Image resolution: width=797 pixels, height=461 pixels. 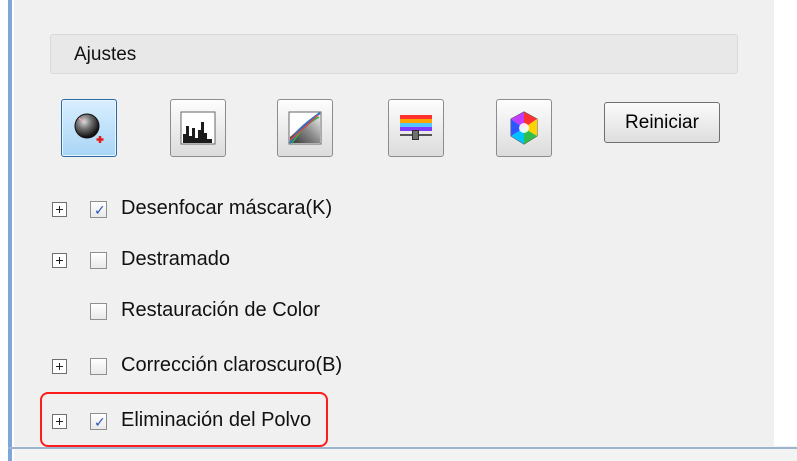 What do you see at coordinates (10, 230) in the screenshot?
I see `window-left-border` at bounding box center [10, 230].